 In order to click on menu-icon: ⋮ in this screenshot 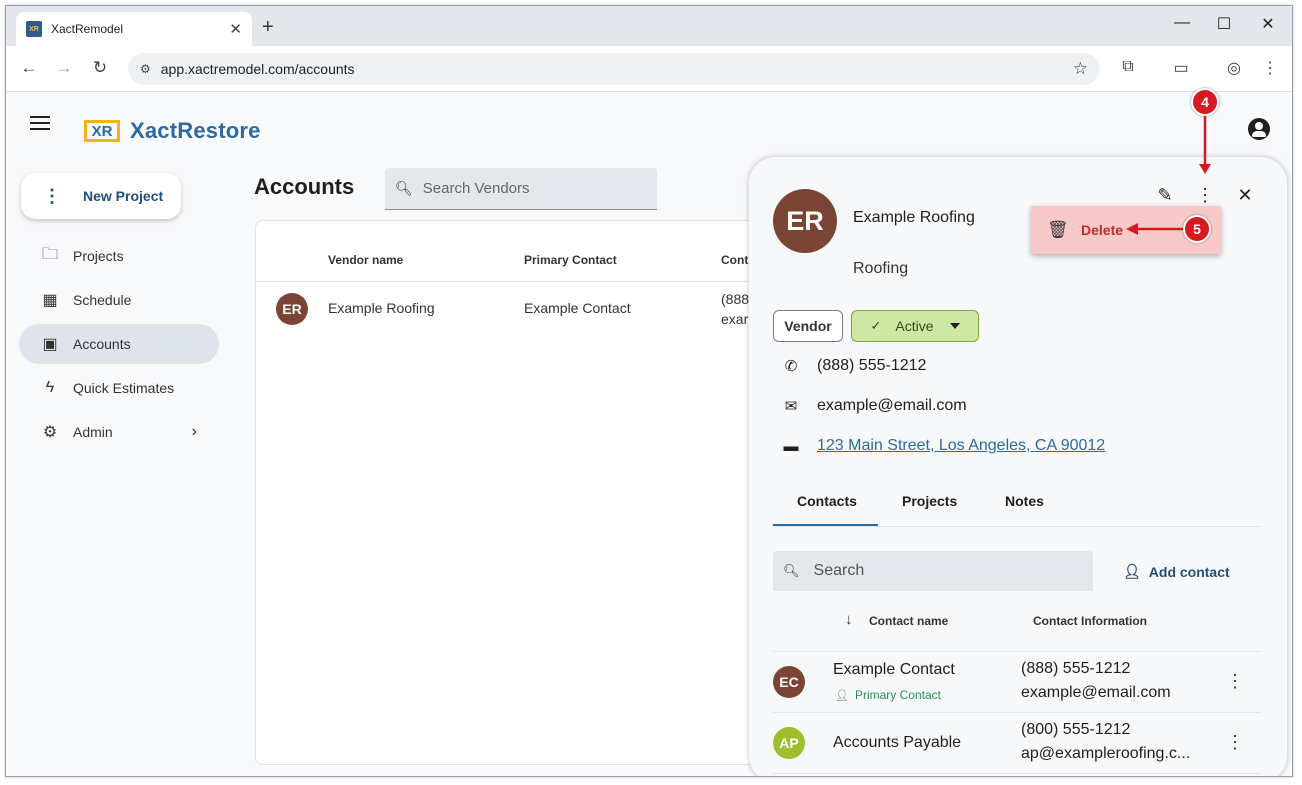, I will do `click(1270, 68)`.